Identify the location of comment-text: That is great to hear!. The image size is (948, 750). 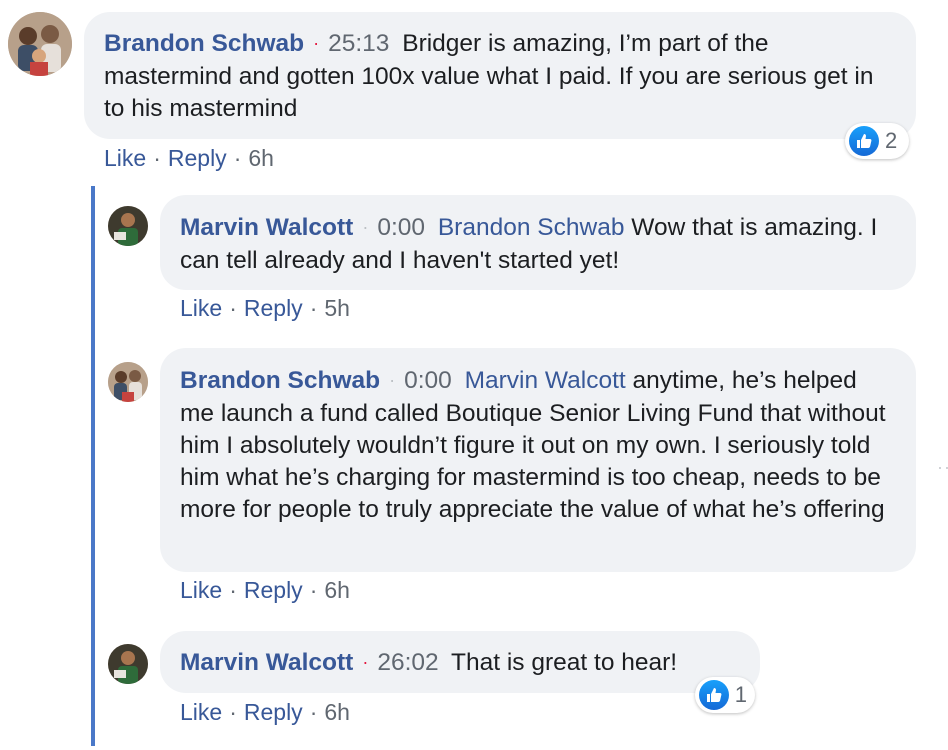
(564, 662).